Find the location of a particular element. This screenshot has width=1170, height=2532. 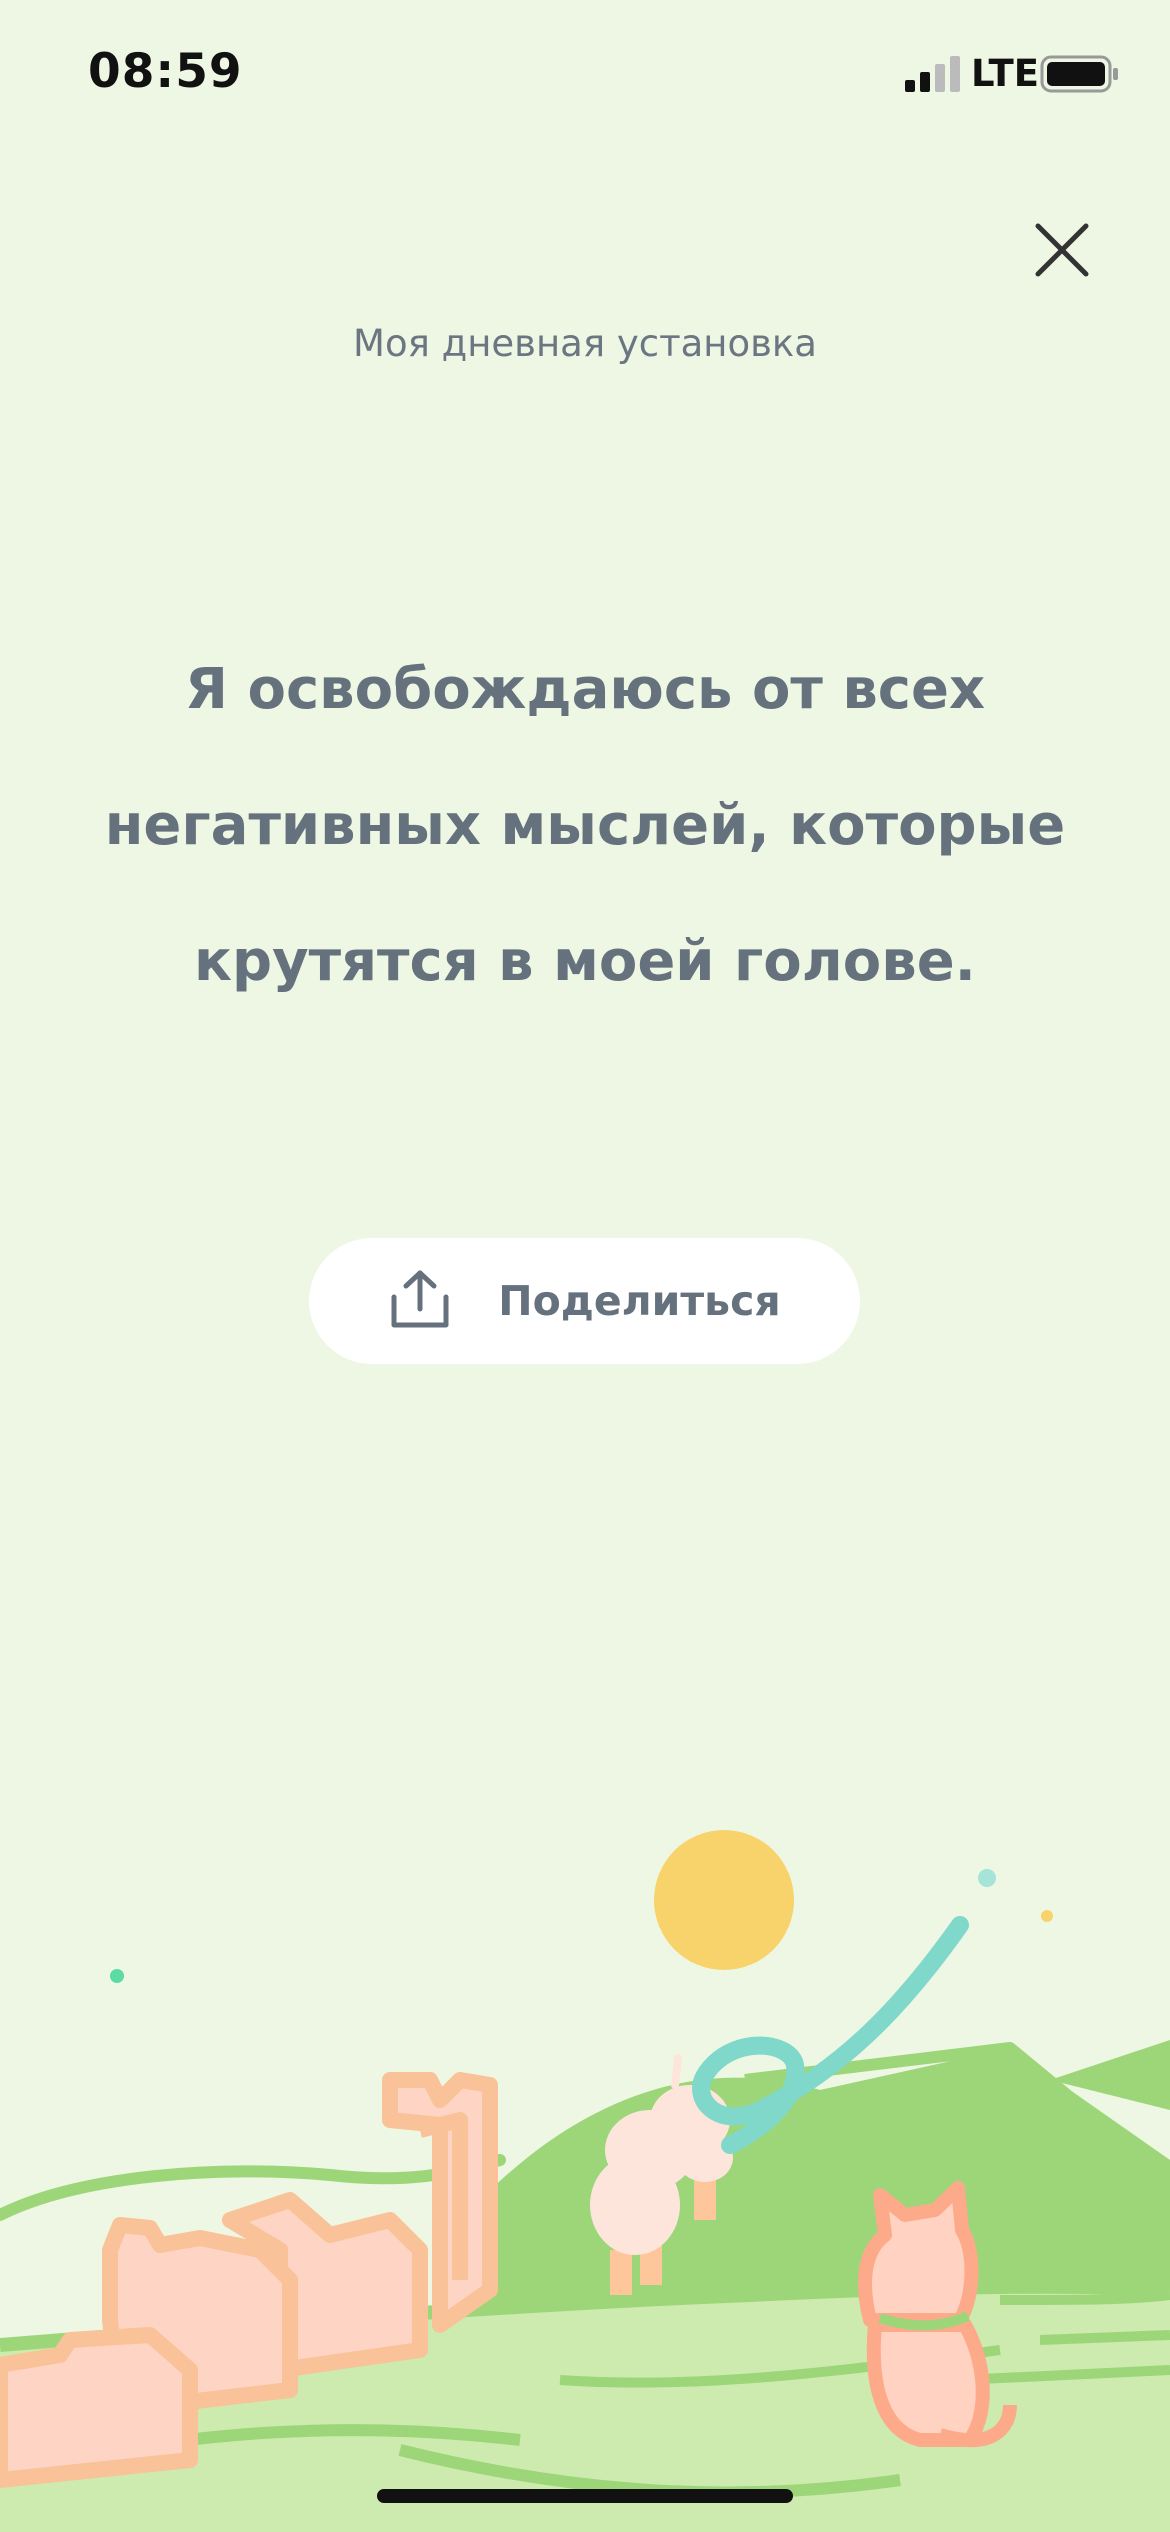

status-bar: 08:59 LTE is located at coordinates (585, 75).